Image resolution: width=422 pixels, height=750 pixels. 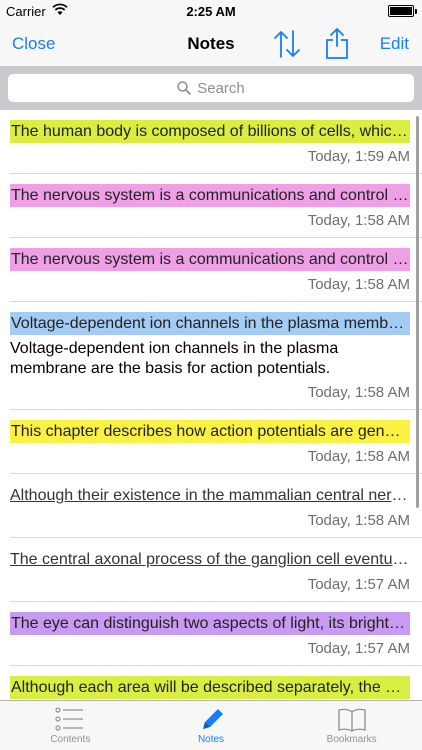 What do you see at coordinates (70, 739) in the screenshot?
I see `tab-label: Contents` at bounding box center [70, 739].